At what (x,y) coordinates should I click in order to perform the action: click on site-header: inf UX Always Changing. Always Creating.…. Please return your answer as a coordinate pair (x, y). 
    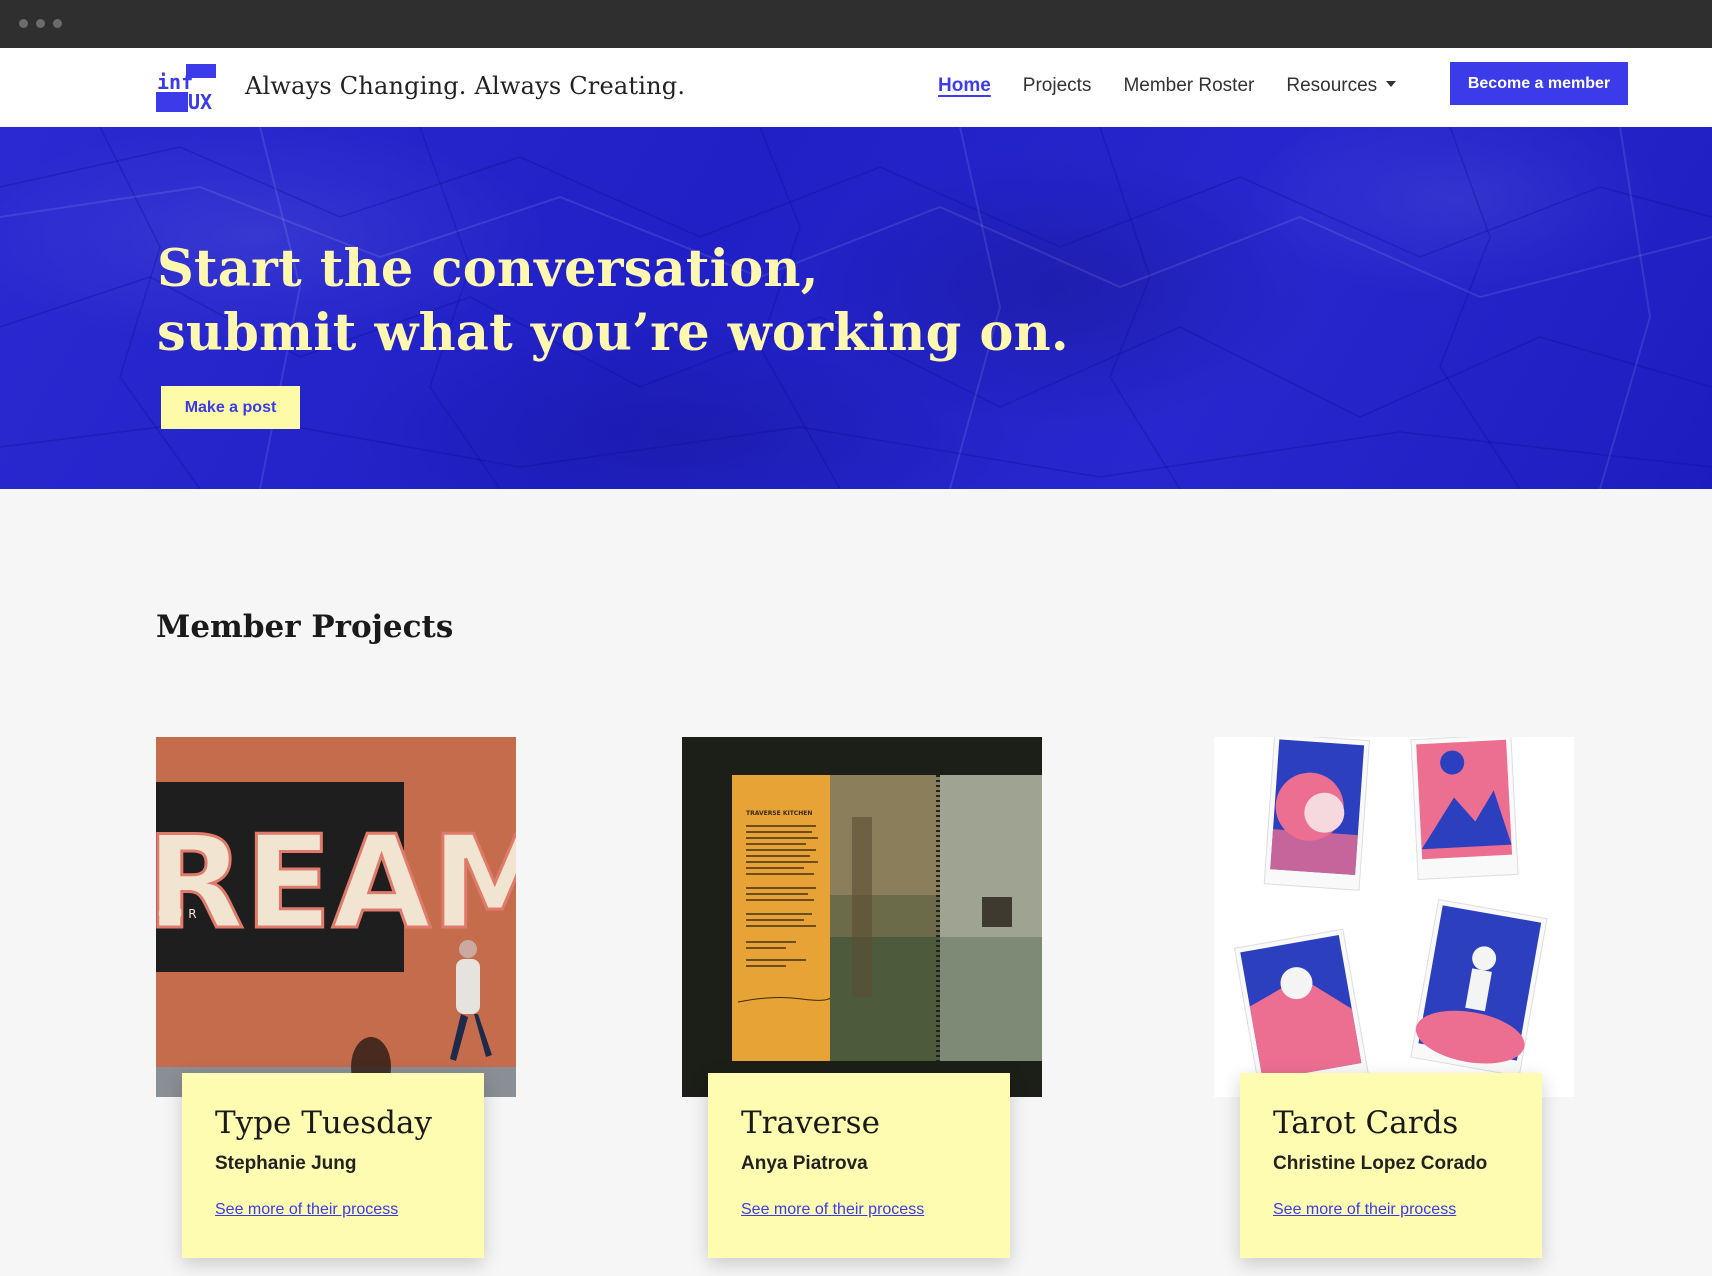
    Looking at the image, I should click on (856, 87).